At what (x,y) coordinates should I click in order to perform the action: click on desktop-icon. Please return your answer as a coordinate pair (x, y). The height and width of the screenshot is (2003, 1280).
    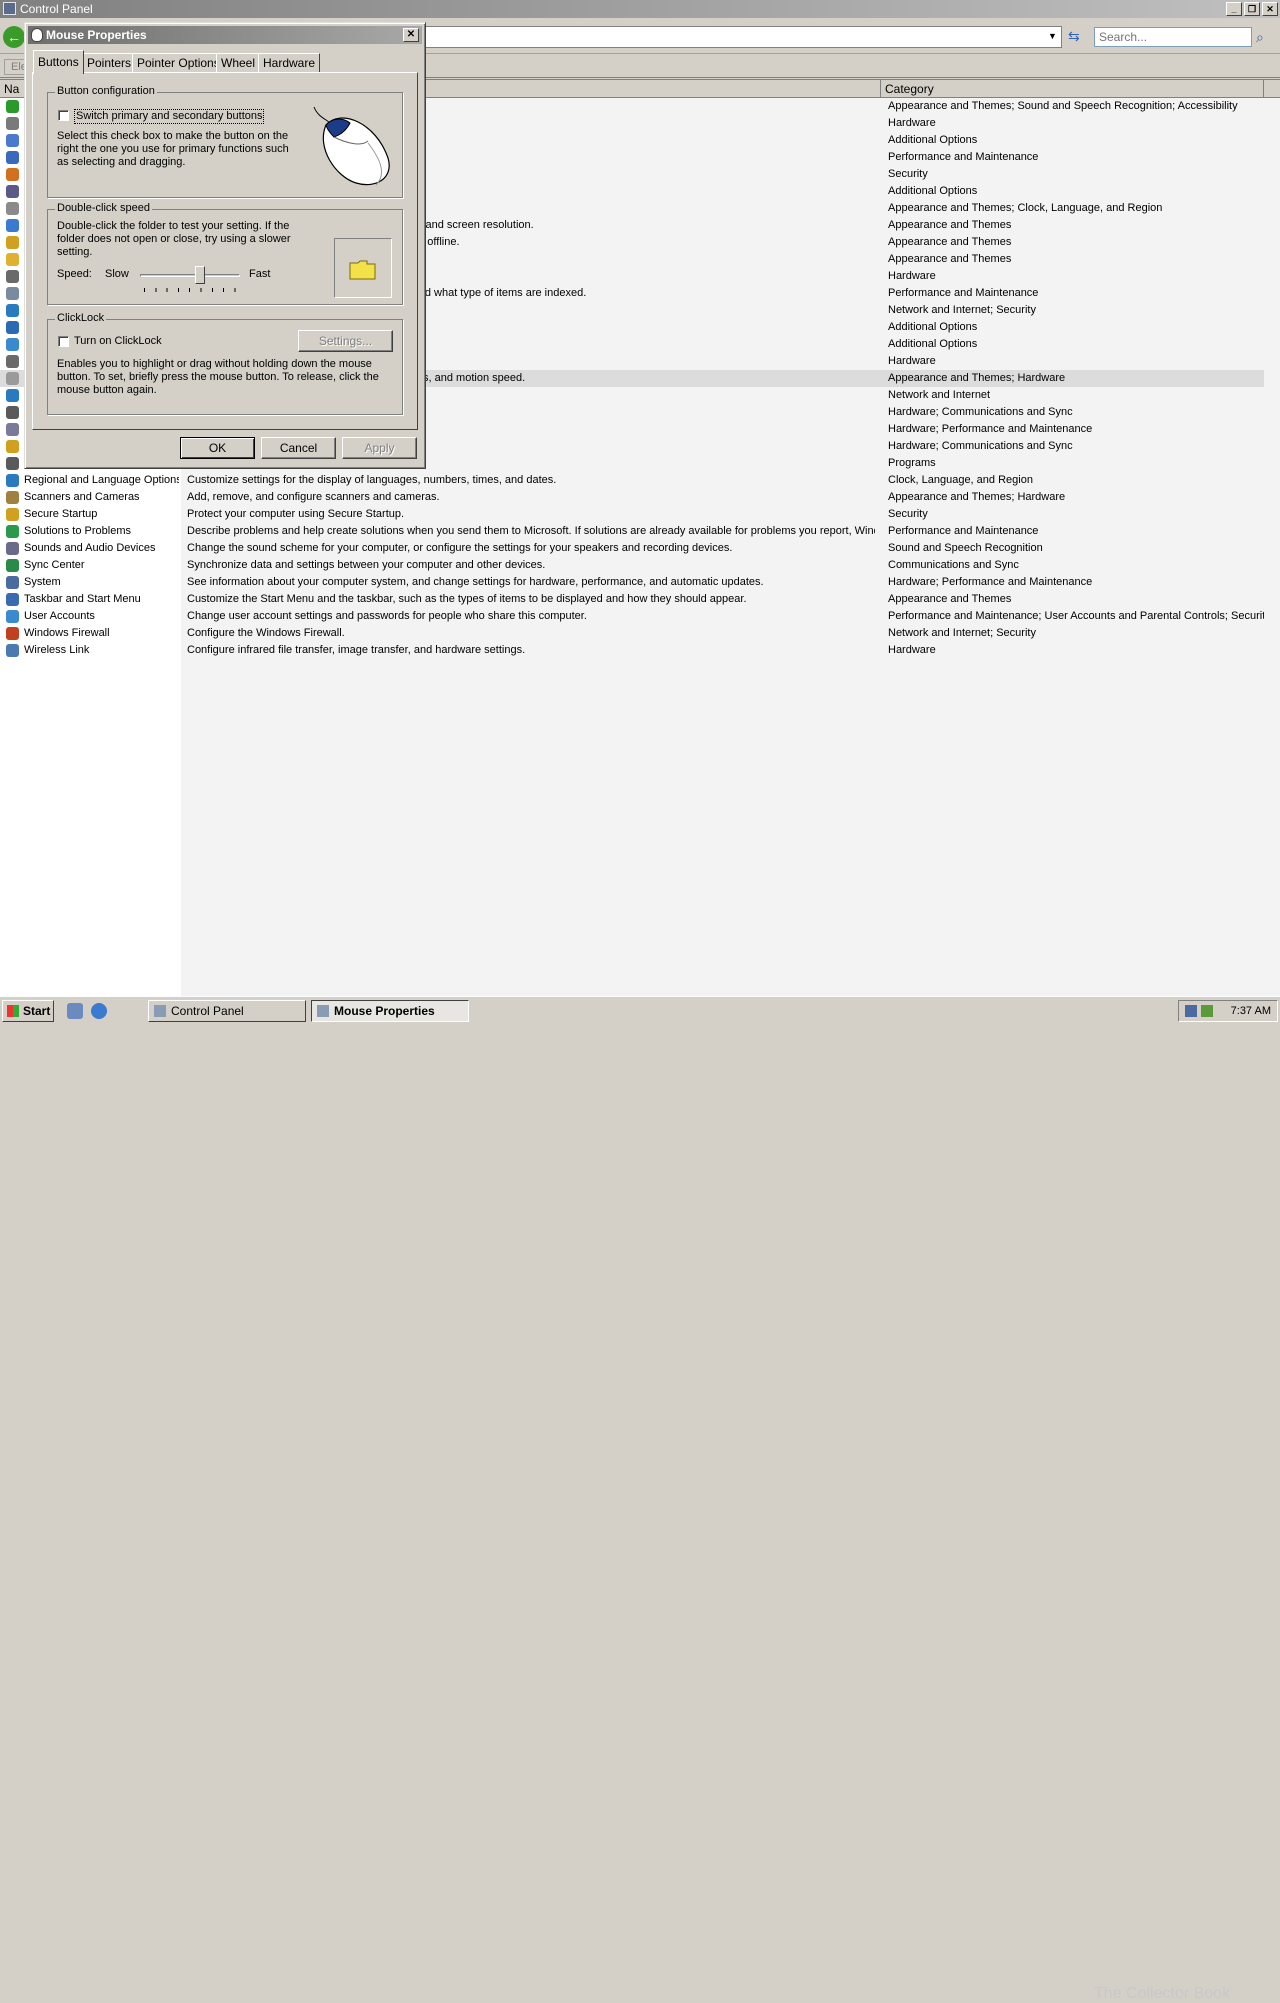
    Looking at the image, I should click on (75, 1011).